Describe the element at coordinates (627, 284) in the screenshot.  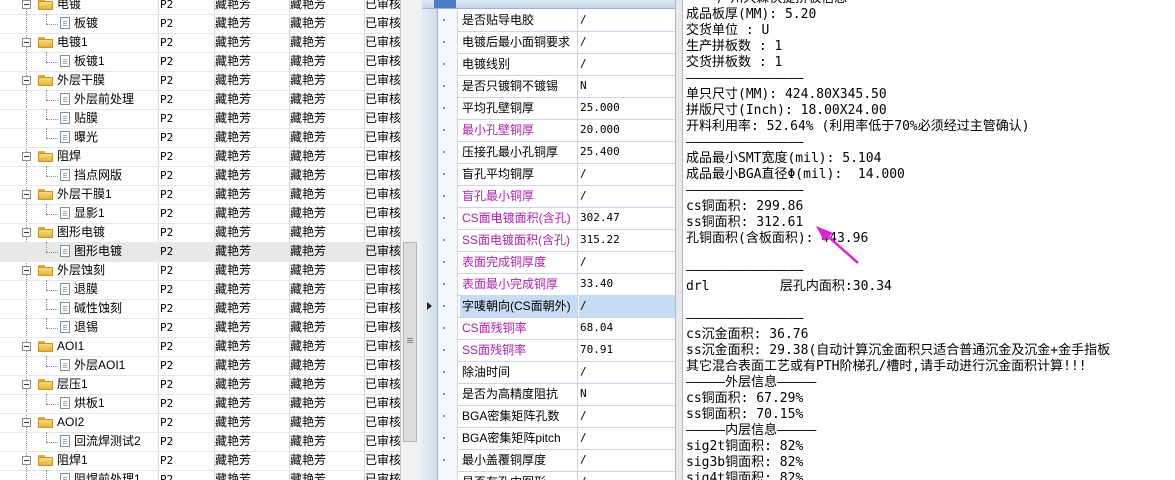
I see `grid-field-value: 33.40` at that location.